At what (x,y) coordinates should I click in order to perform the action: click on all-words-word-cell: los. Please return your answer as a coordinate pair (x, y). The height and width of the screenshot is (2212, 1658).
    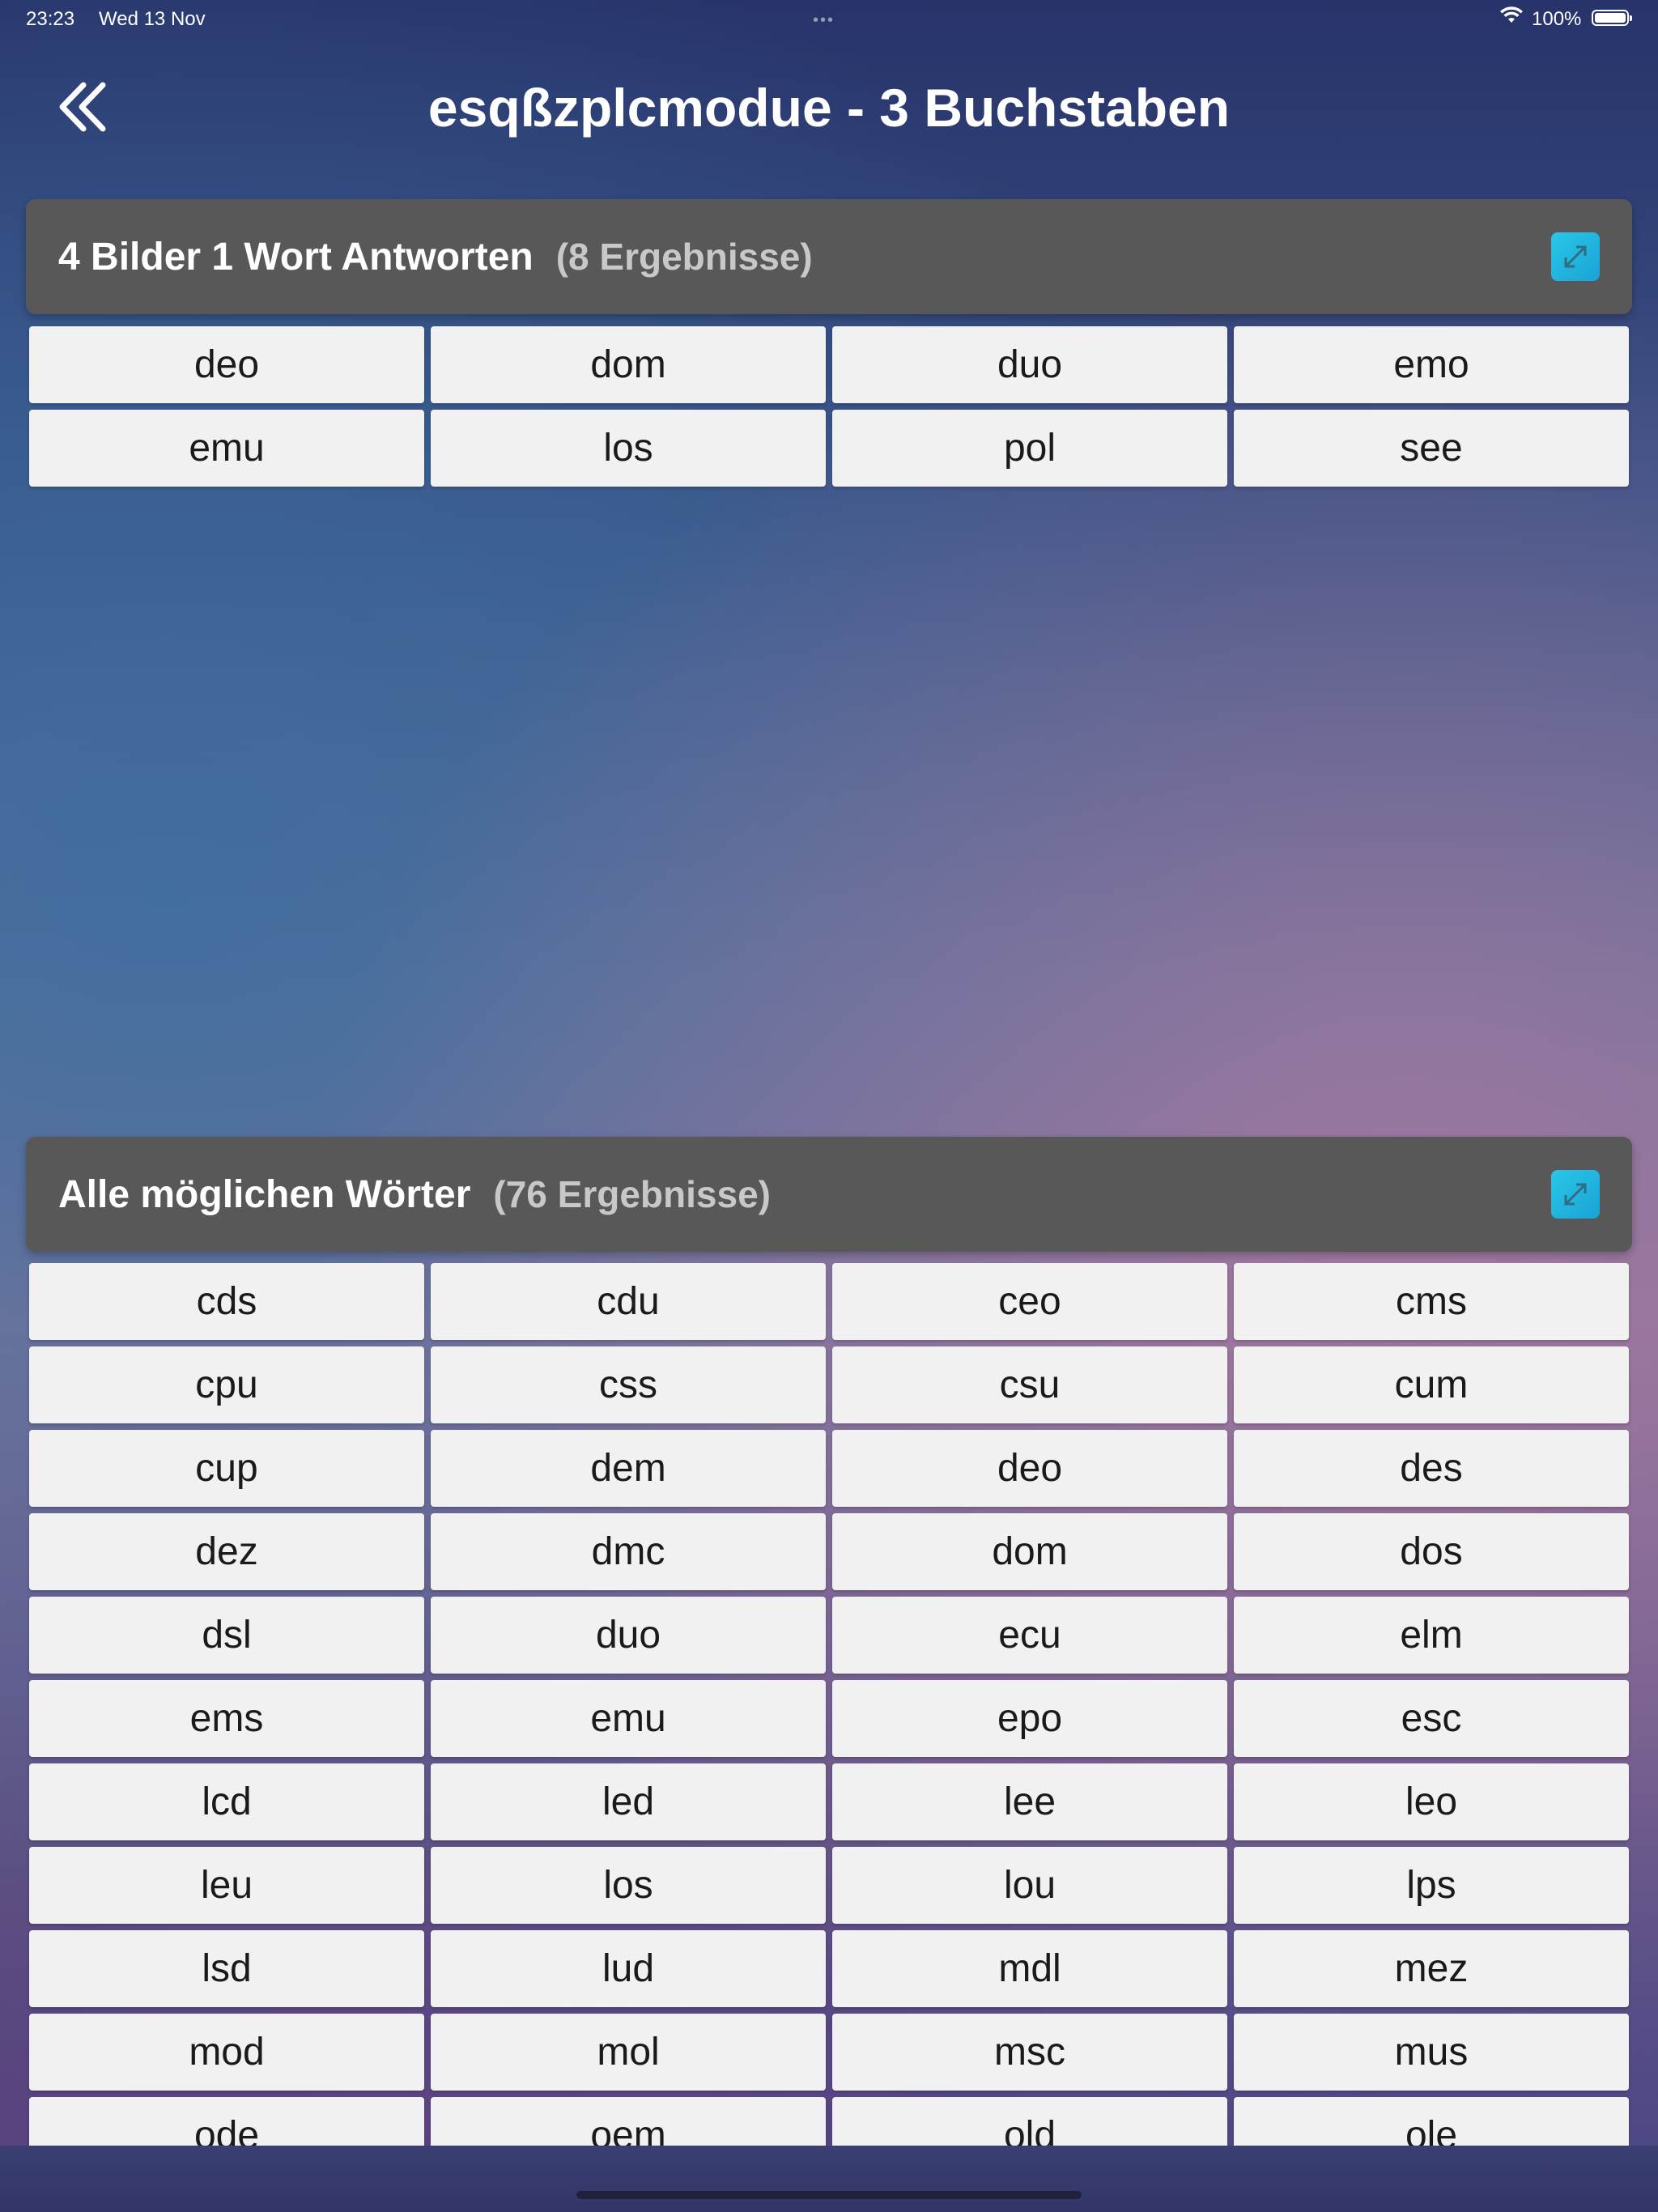
    Looking at the image, I should click on (628, 1886).